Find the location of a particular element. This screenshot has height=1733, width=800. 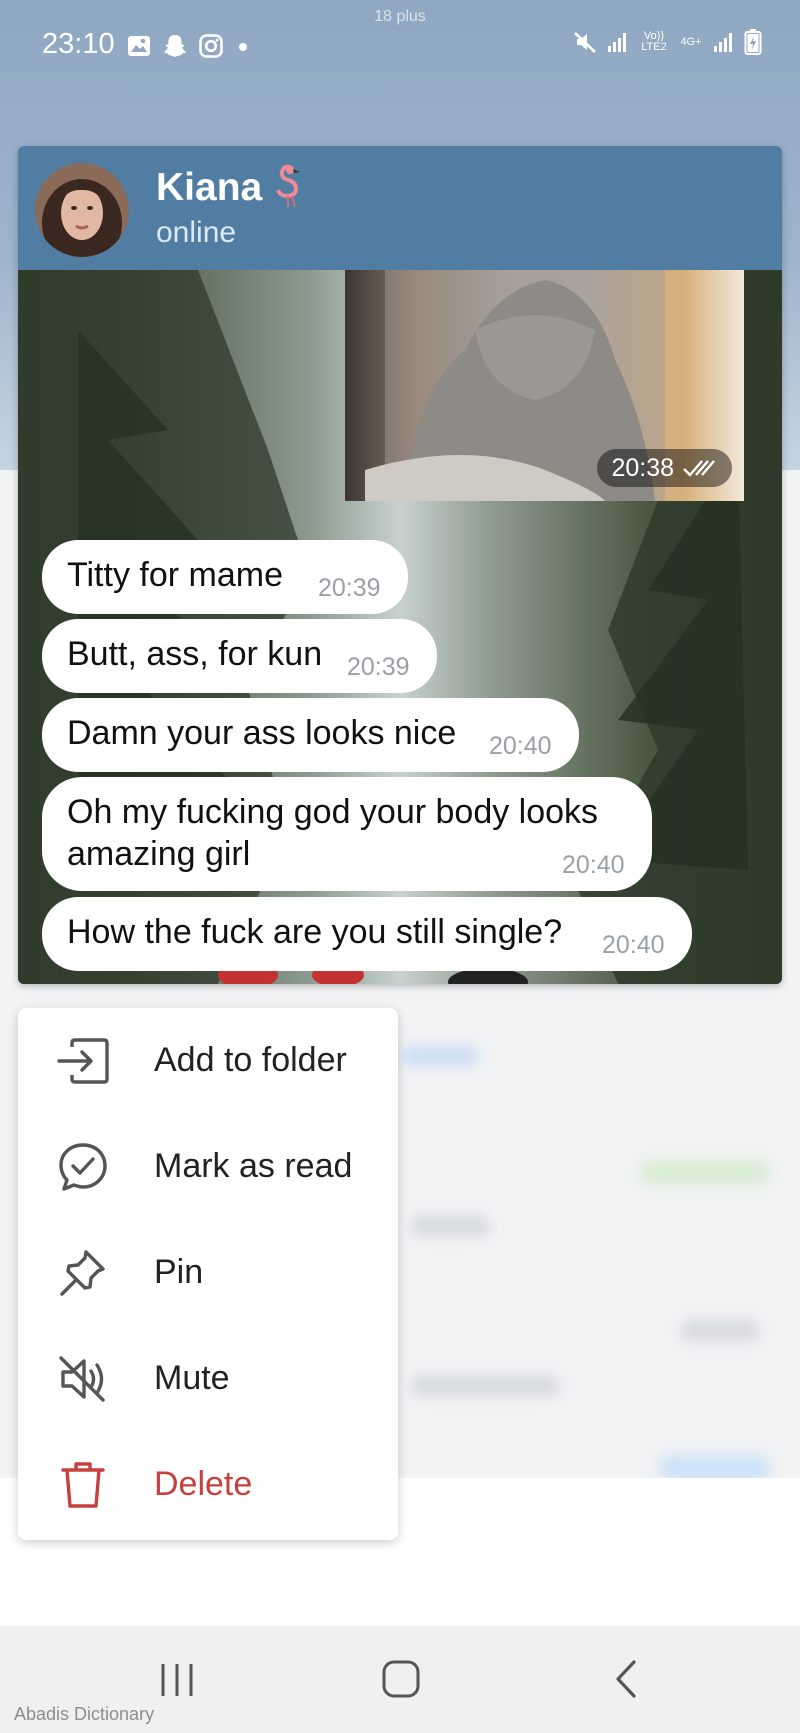

menu-item-pin: Pin is located at coordinates (208, 1273).